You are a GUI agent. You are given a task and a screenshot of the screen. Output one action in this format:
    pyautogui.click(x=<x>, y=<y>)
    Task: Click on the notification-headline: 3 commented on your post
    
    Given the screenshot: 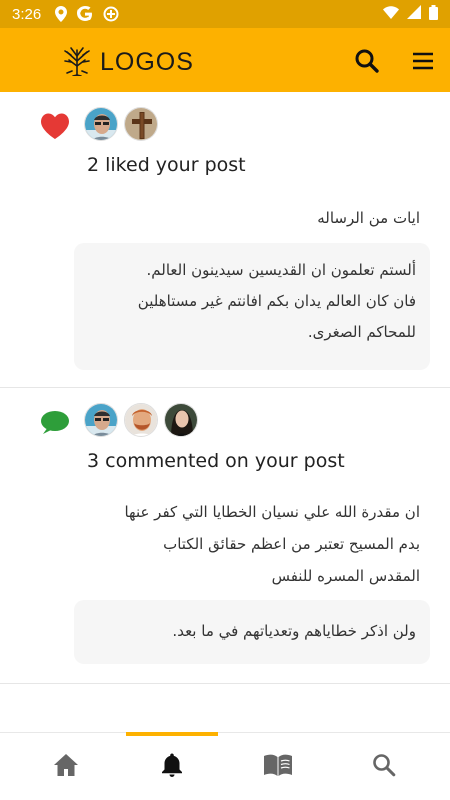 What is the action you would take?
    pyautogui.click(x=216, y=461)
    